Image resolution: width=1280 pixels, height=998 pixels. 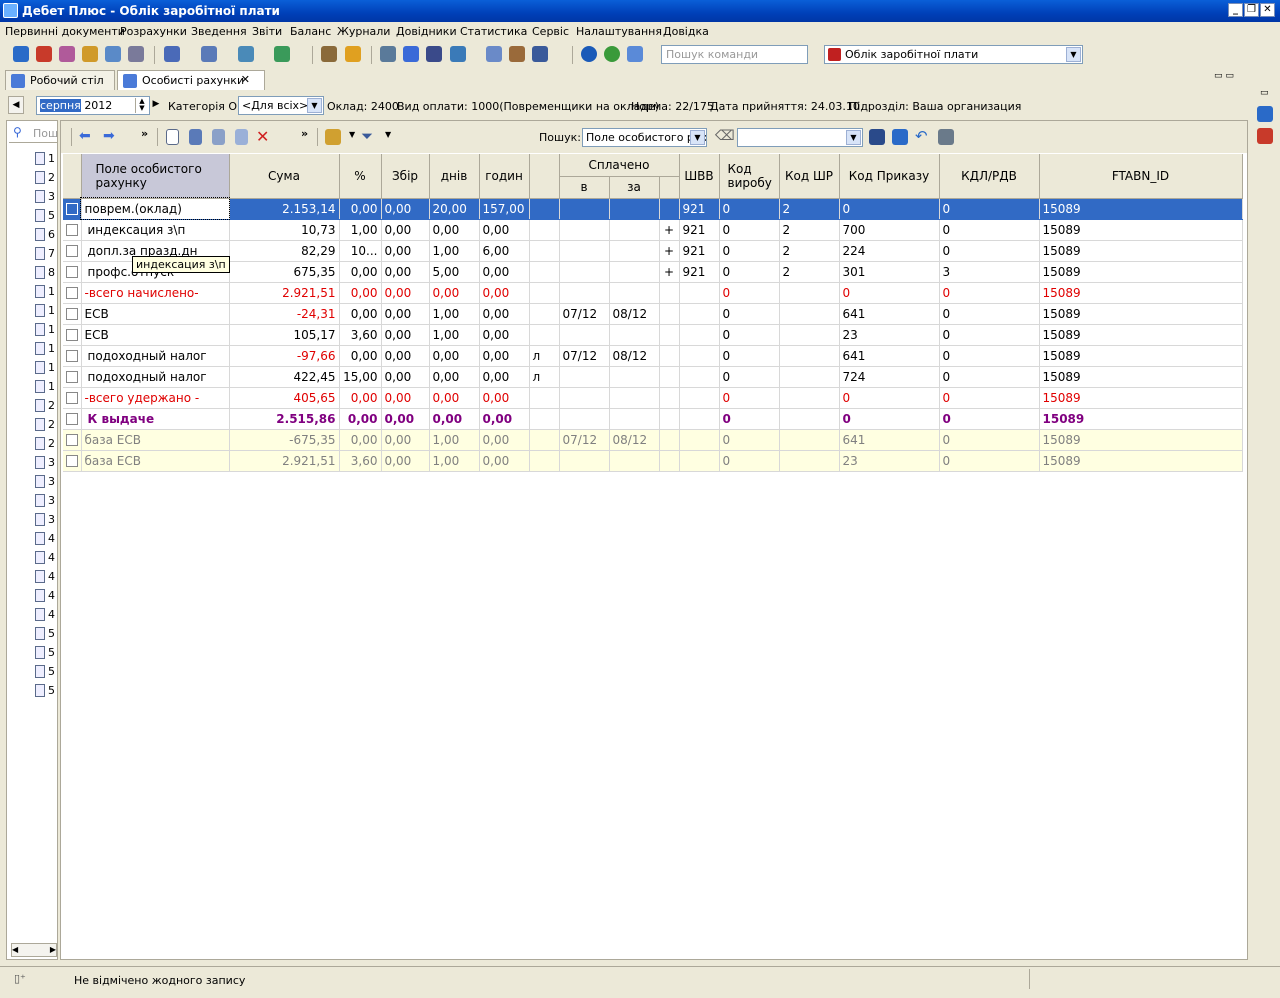 What do you see at coordinates (1264, 93) in the screenshot?
I see `restore-icon: ▭` at bounding box center [1264, 93].